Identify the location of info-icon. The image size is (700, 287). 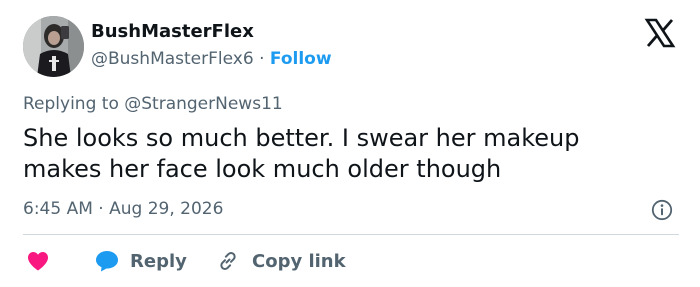
(662, 210).